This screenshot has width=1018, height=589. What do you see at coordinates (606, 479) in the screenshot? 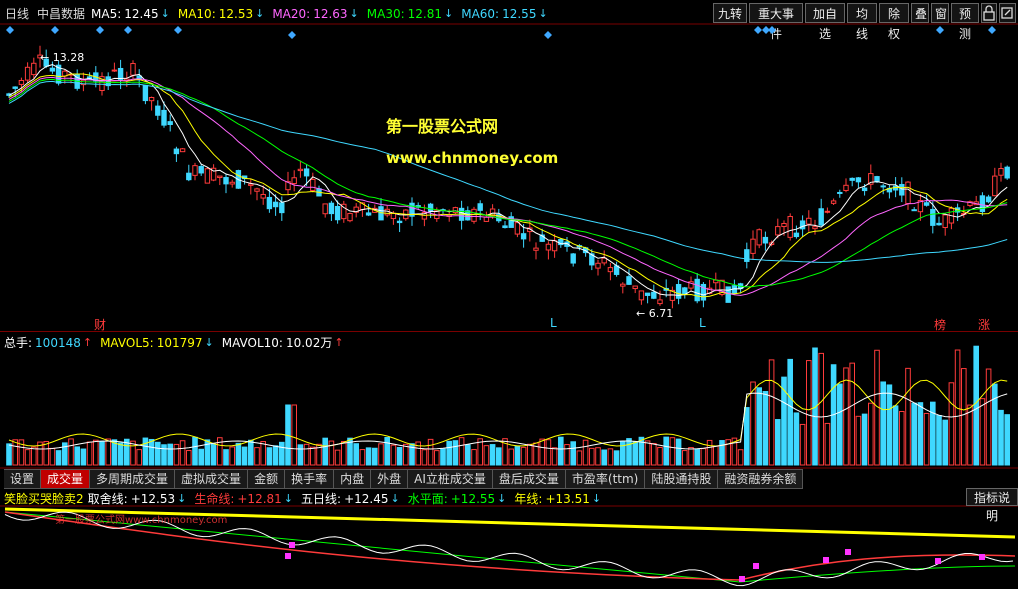
I see `tab-pe-ttm: 市盈率(ttm)` at bounding box center [606, 479].